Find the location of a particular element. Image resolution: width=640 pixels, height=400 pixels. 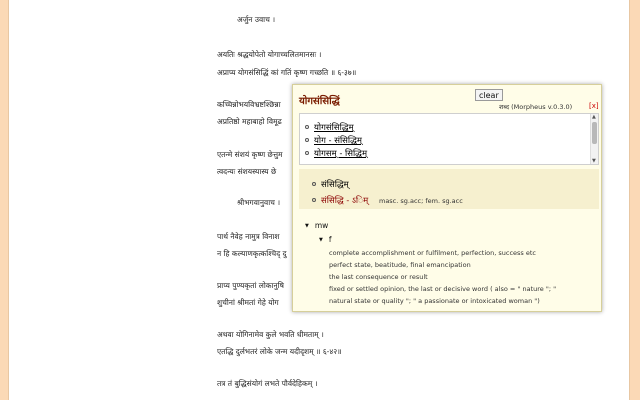

text-line: तत्र तं बुद्धिसंयोगं लभते पौर्वदेहिकम् । is located at coordinates (267, 383).